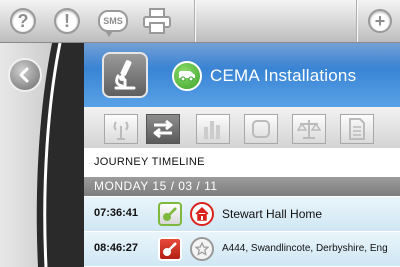 The height and width of the screenshot is (267, 400). I want to click on chevron-left-icon, so click(24, 75).